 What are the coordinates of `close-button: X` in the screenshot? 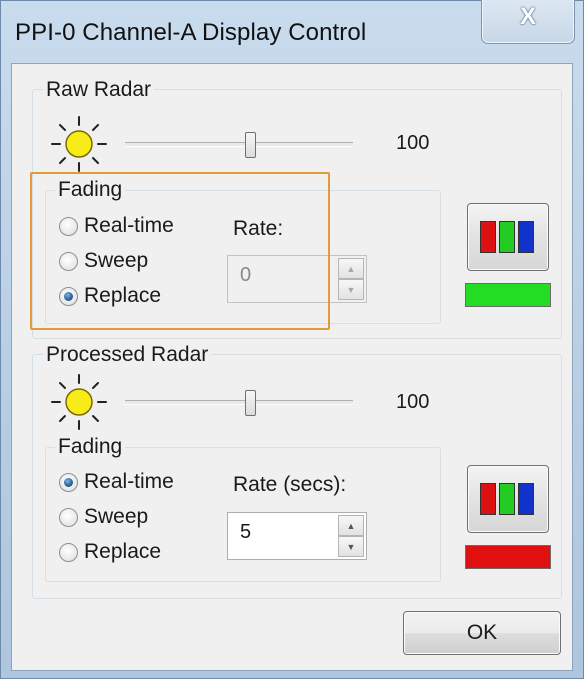 It's located at (528, 22).